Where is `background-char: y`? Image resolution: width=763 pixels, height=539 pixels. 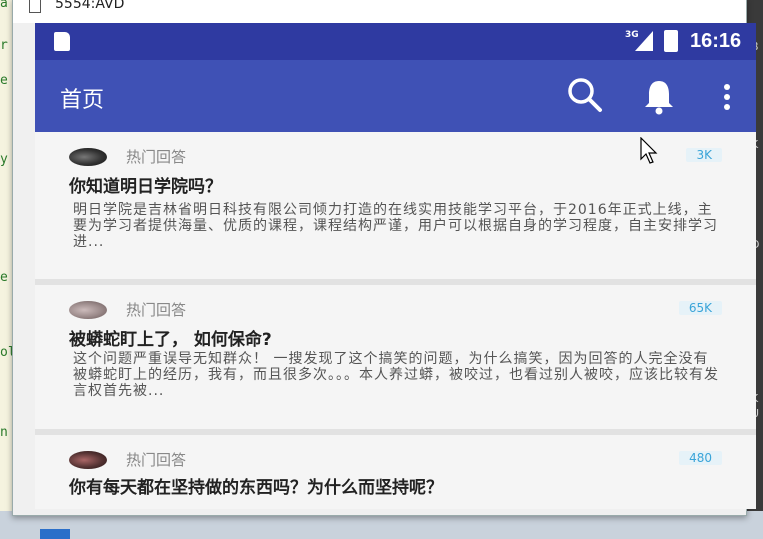 background-char: y is located at coordinates (4, 159).